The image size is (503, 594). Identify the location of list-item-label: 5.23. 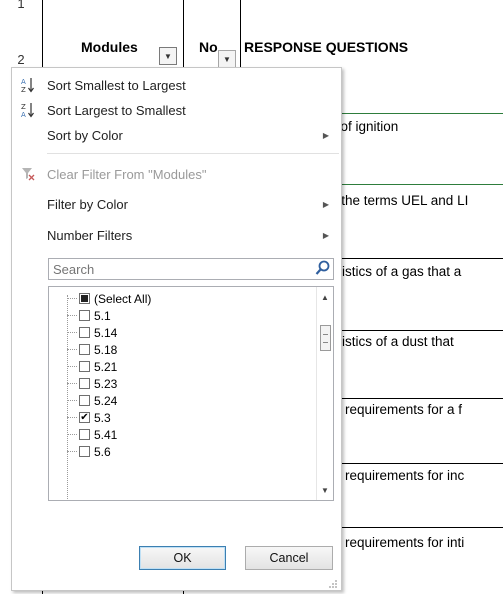
(106, 383).